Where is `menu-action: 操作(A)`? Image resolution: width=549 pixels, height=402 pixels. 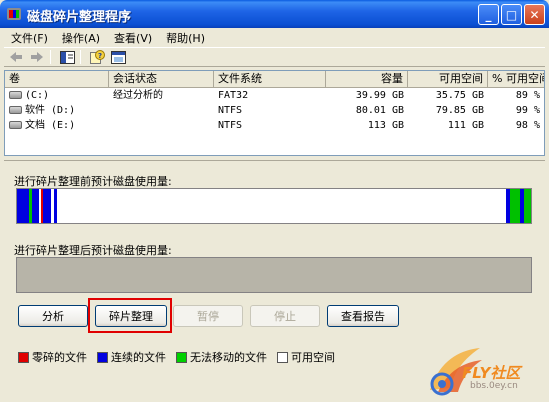 menu-action: 操作(A) is located at coordinates (81, 38).